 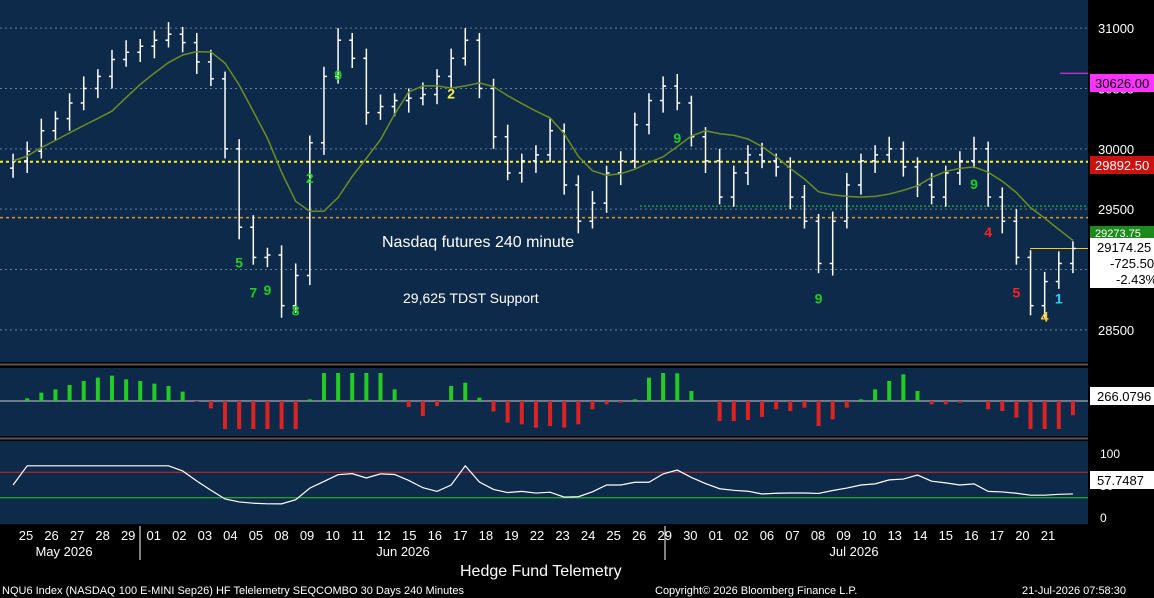 I want to click on date-tick-label: 11, so click(x=358, y=535).